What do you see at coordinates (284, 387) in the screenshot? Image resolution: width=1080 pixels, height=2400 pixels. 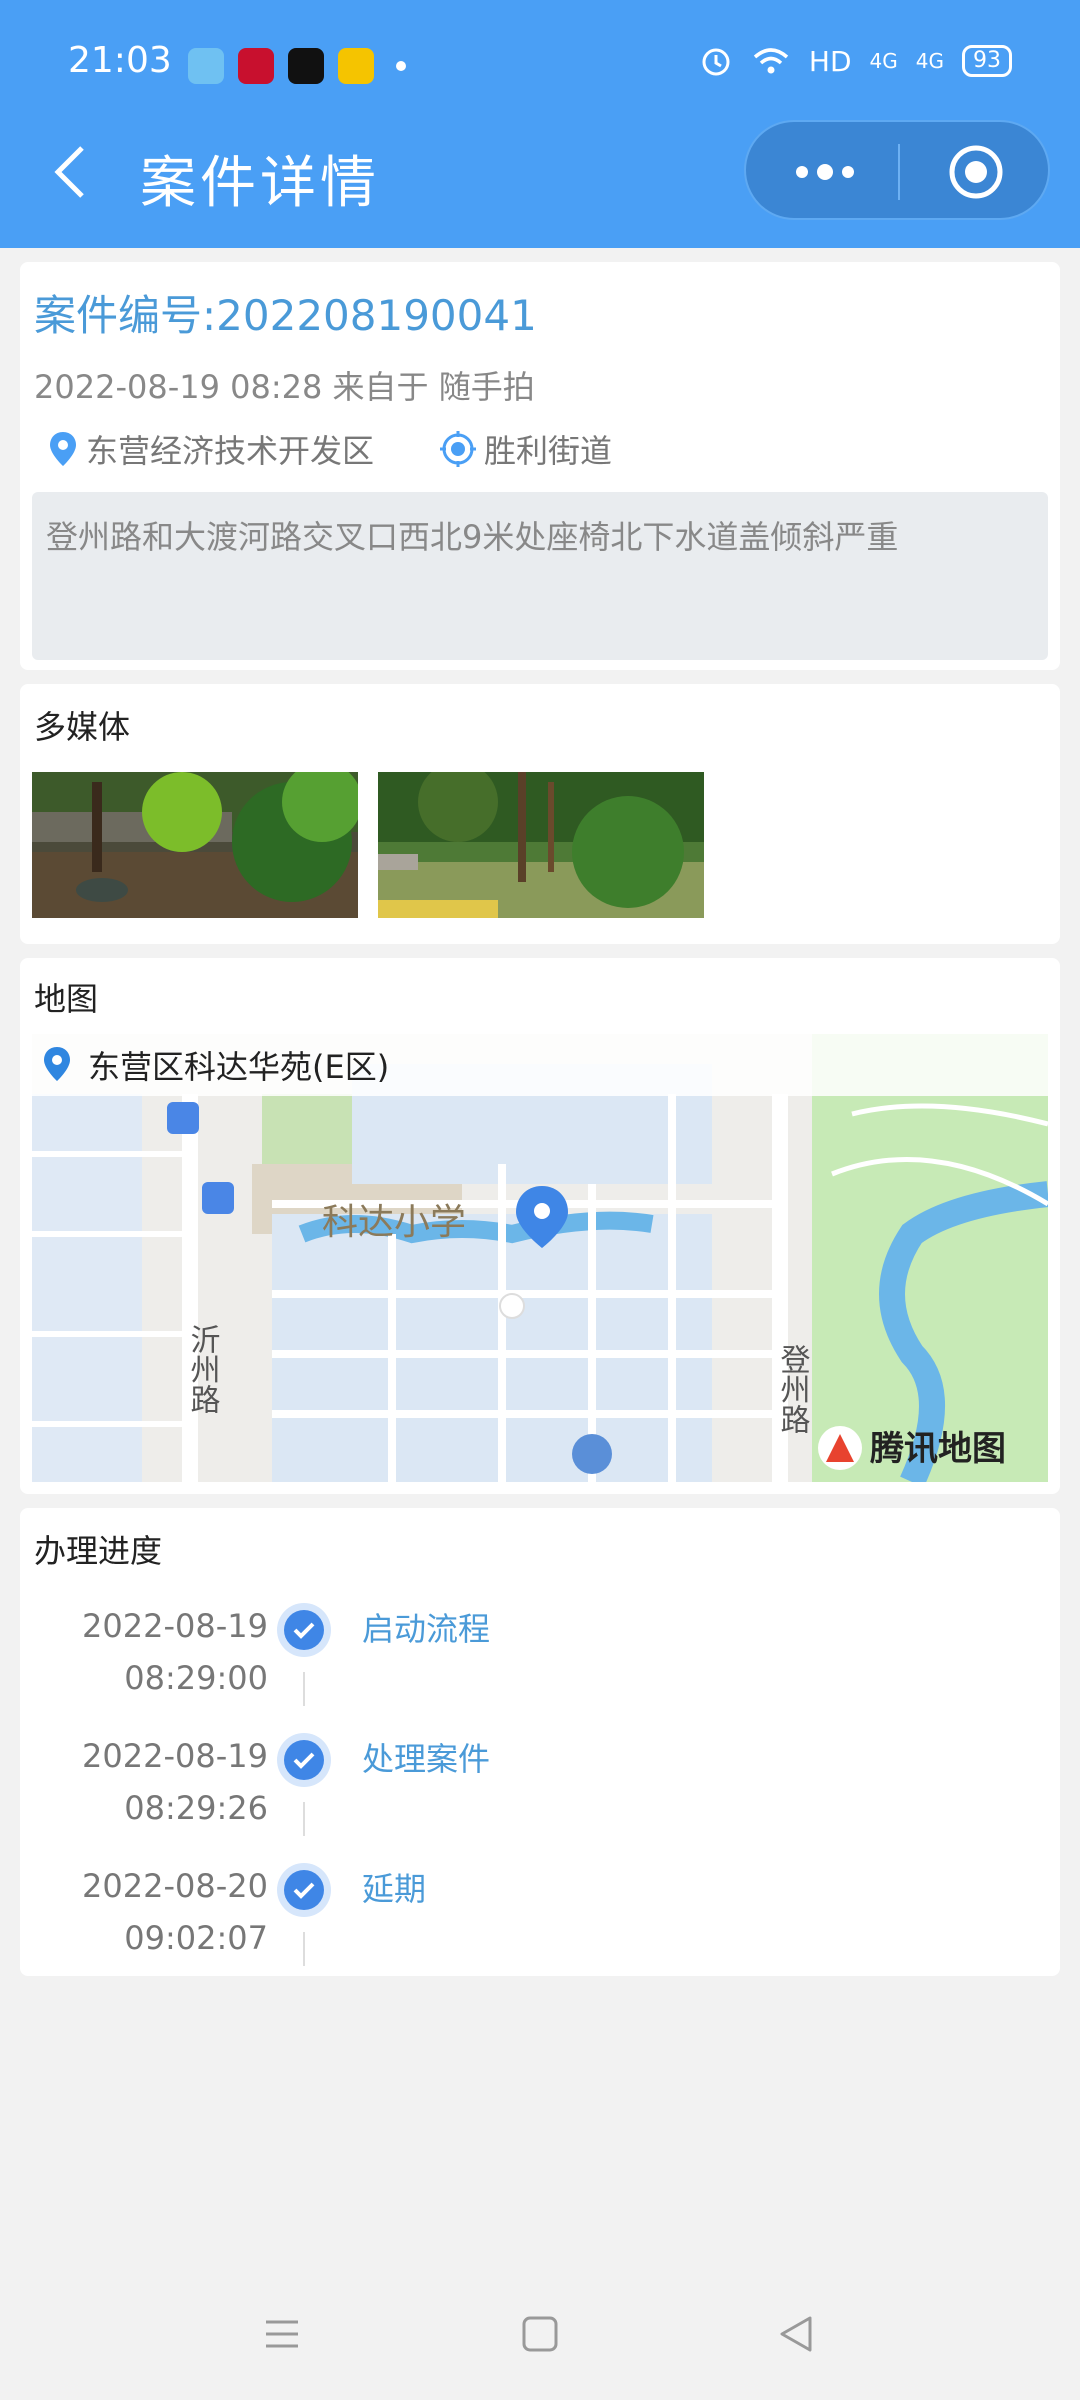 I see `case-meta: 2022-08-19 08:28 来自于 随手拍` at bounding box center [284, 387].